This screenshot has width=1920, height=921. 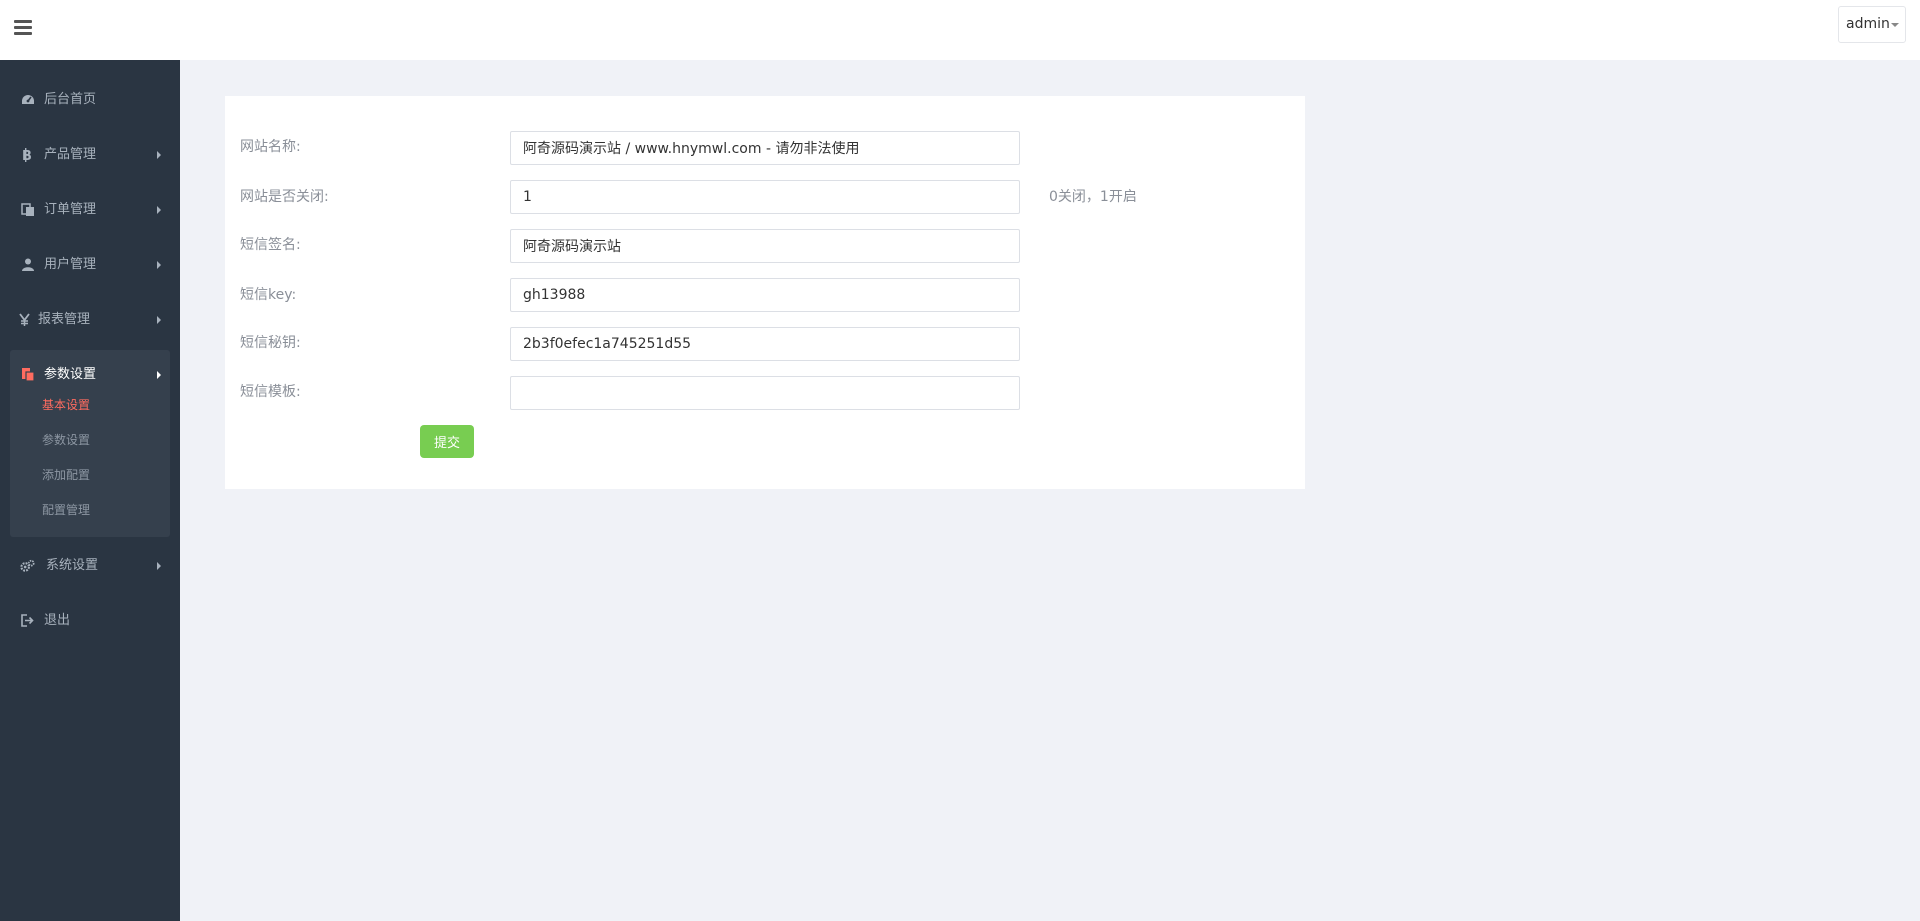 What do you see at coordinates (960, 30) in the screenshot?
I see `top-header: admin` at bounding box center [960, 30].